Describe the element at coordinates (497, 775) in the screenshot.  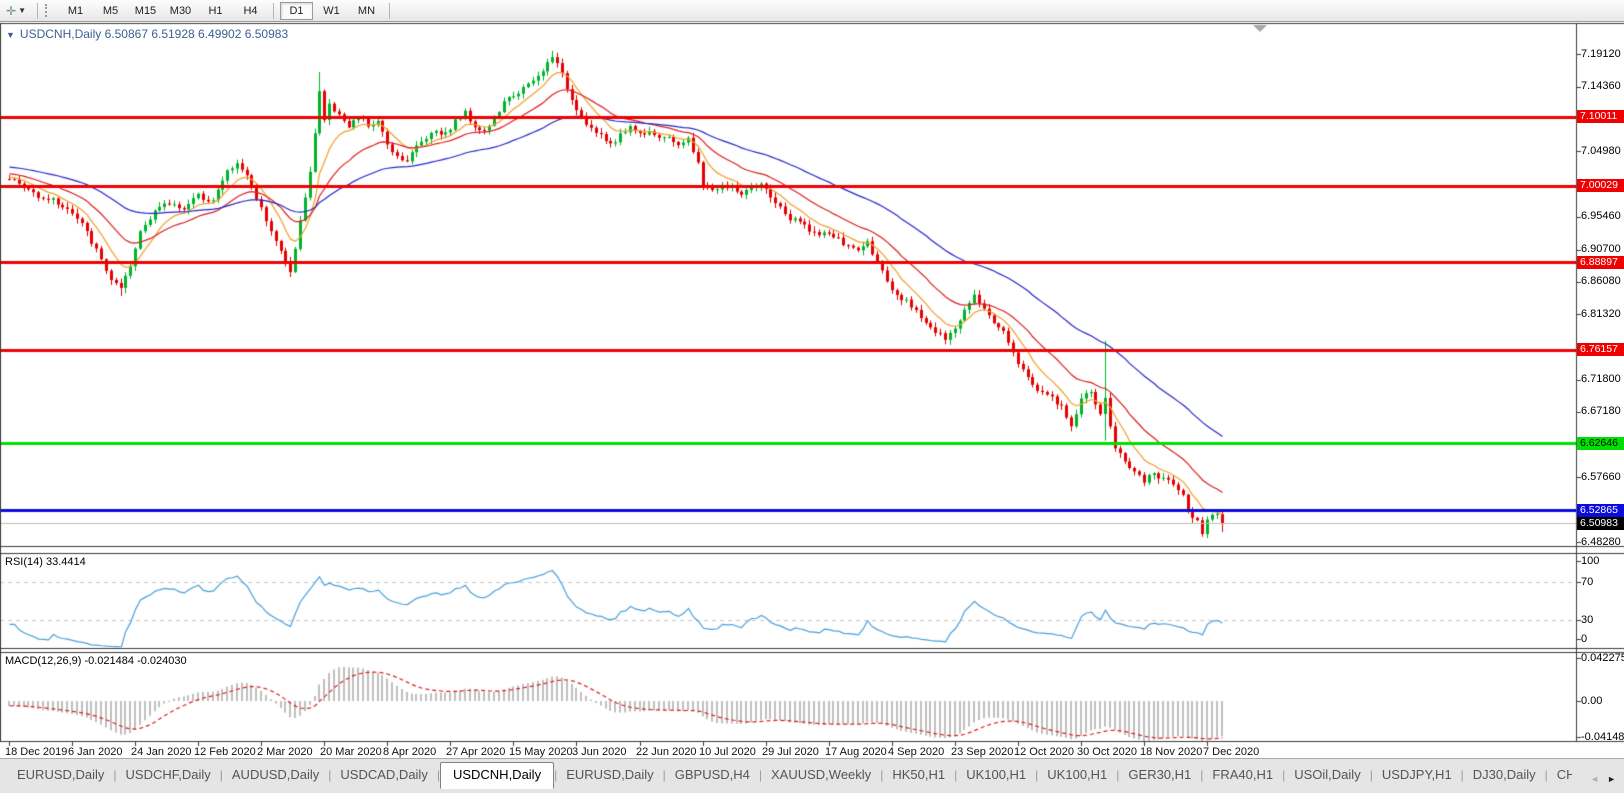
I see `chart-tab-usdcnh-daily: USDCNH,Daily` at that location.